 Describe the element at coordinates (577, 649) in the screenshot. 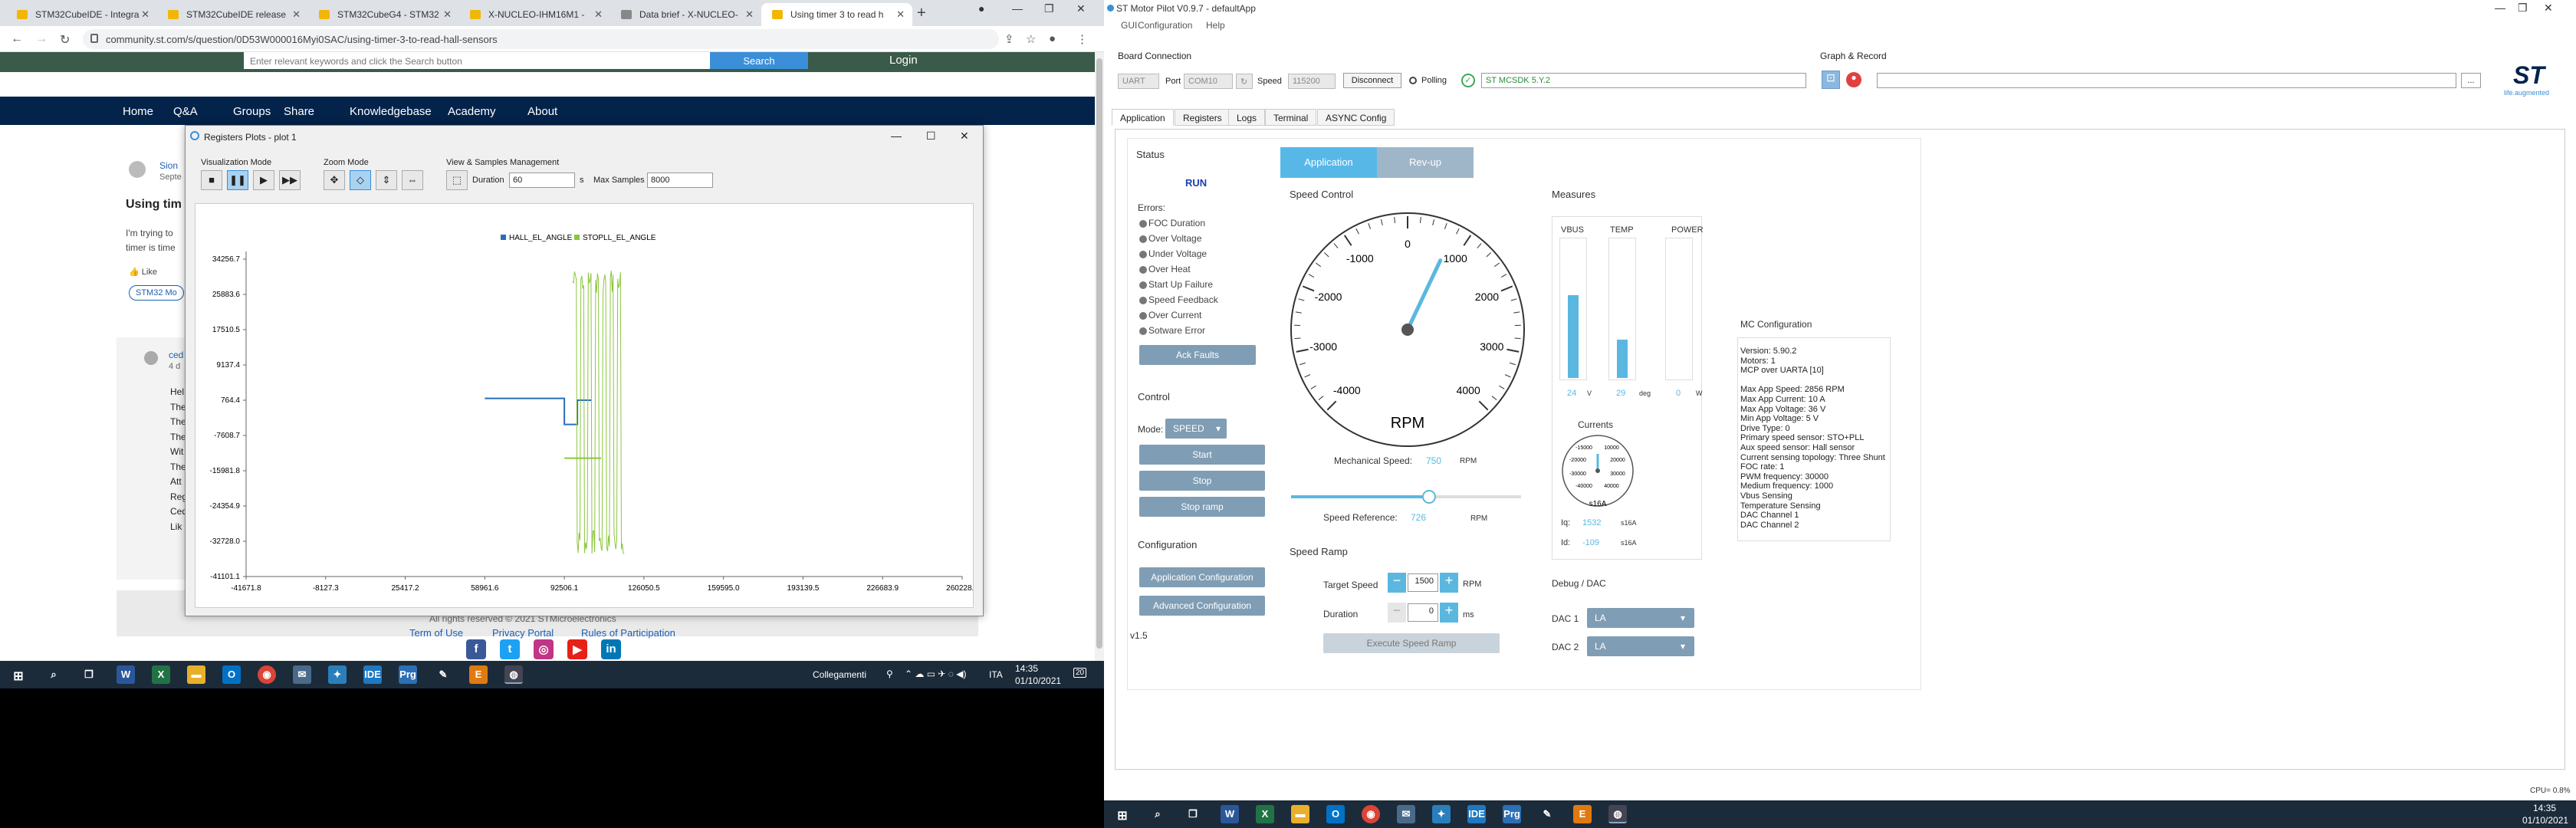

I see `youtube-icon: ▶` at that location.